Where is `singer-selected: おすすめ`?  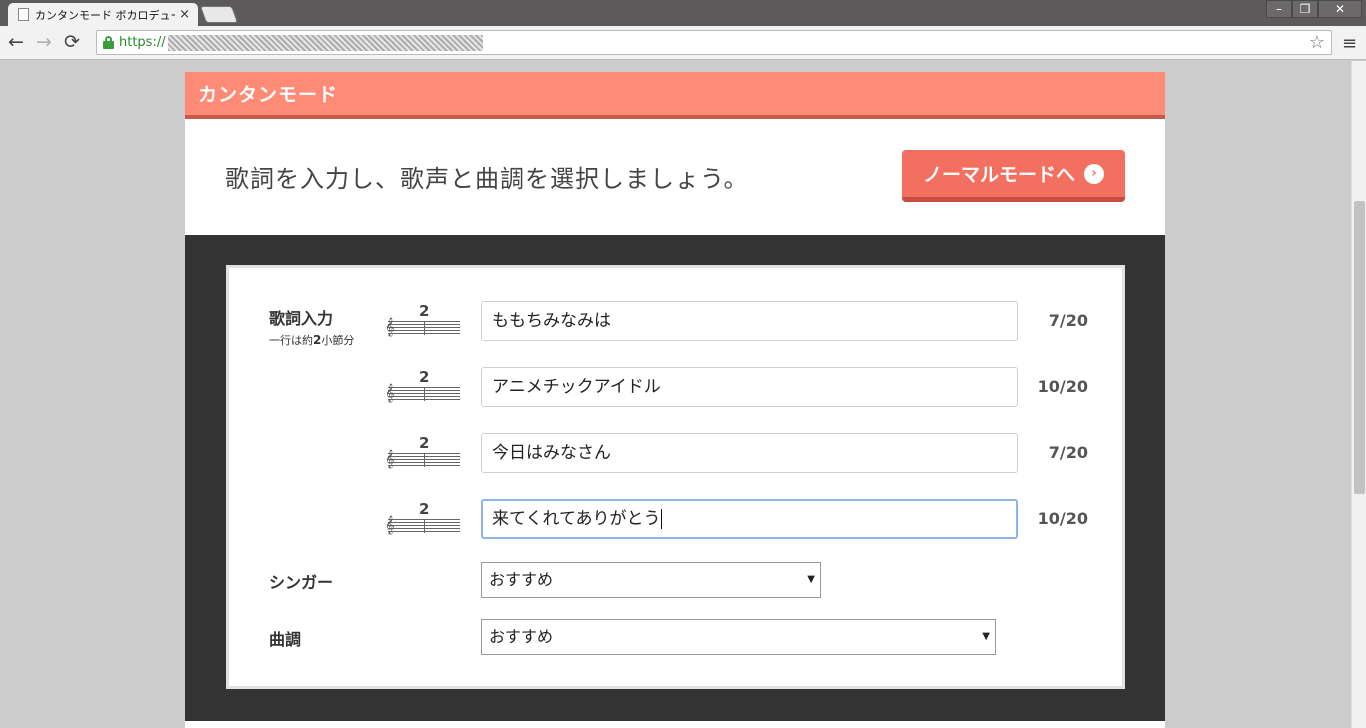
singer-selected: おすすめ is located at coordinates (521, 579).